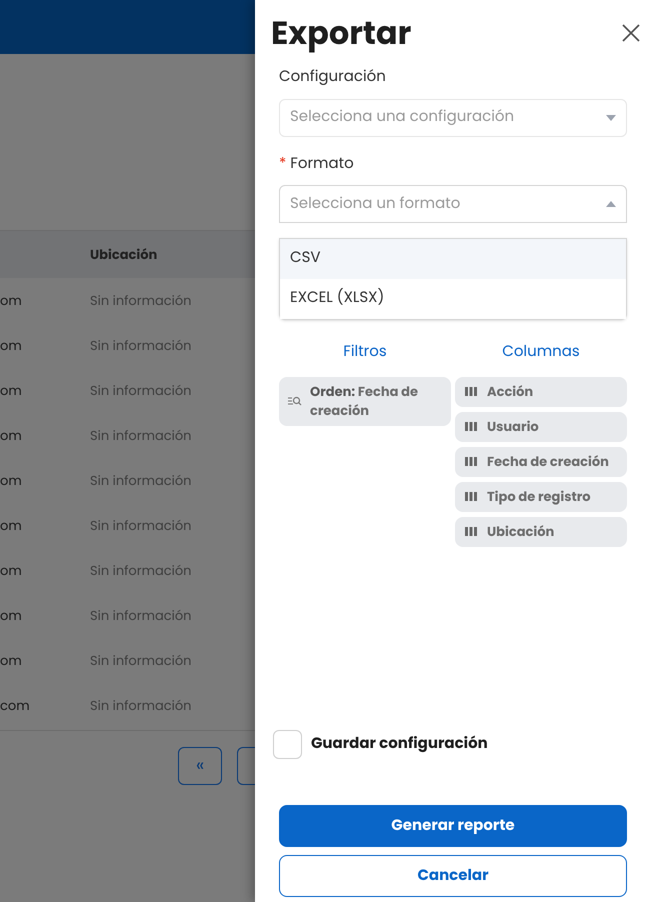  I want to click on columns-heading: Columnas, so click(541, 352).